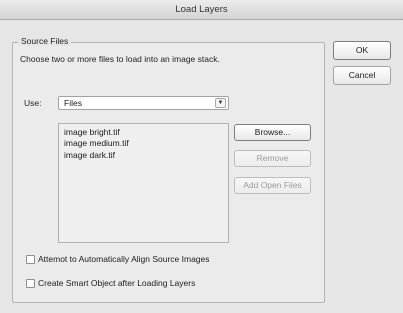  Describe the element at coordinates (73, 103) in the screenshot. I see `use-select-value: Files` at that location.